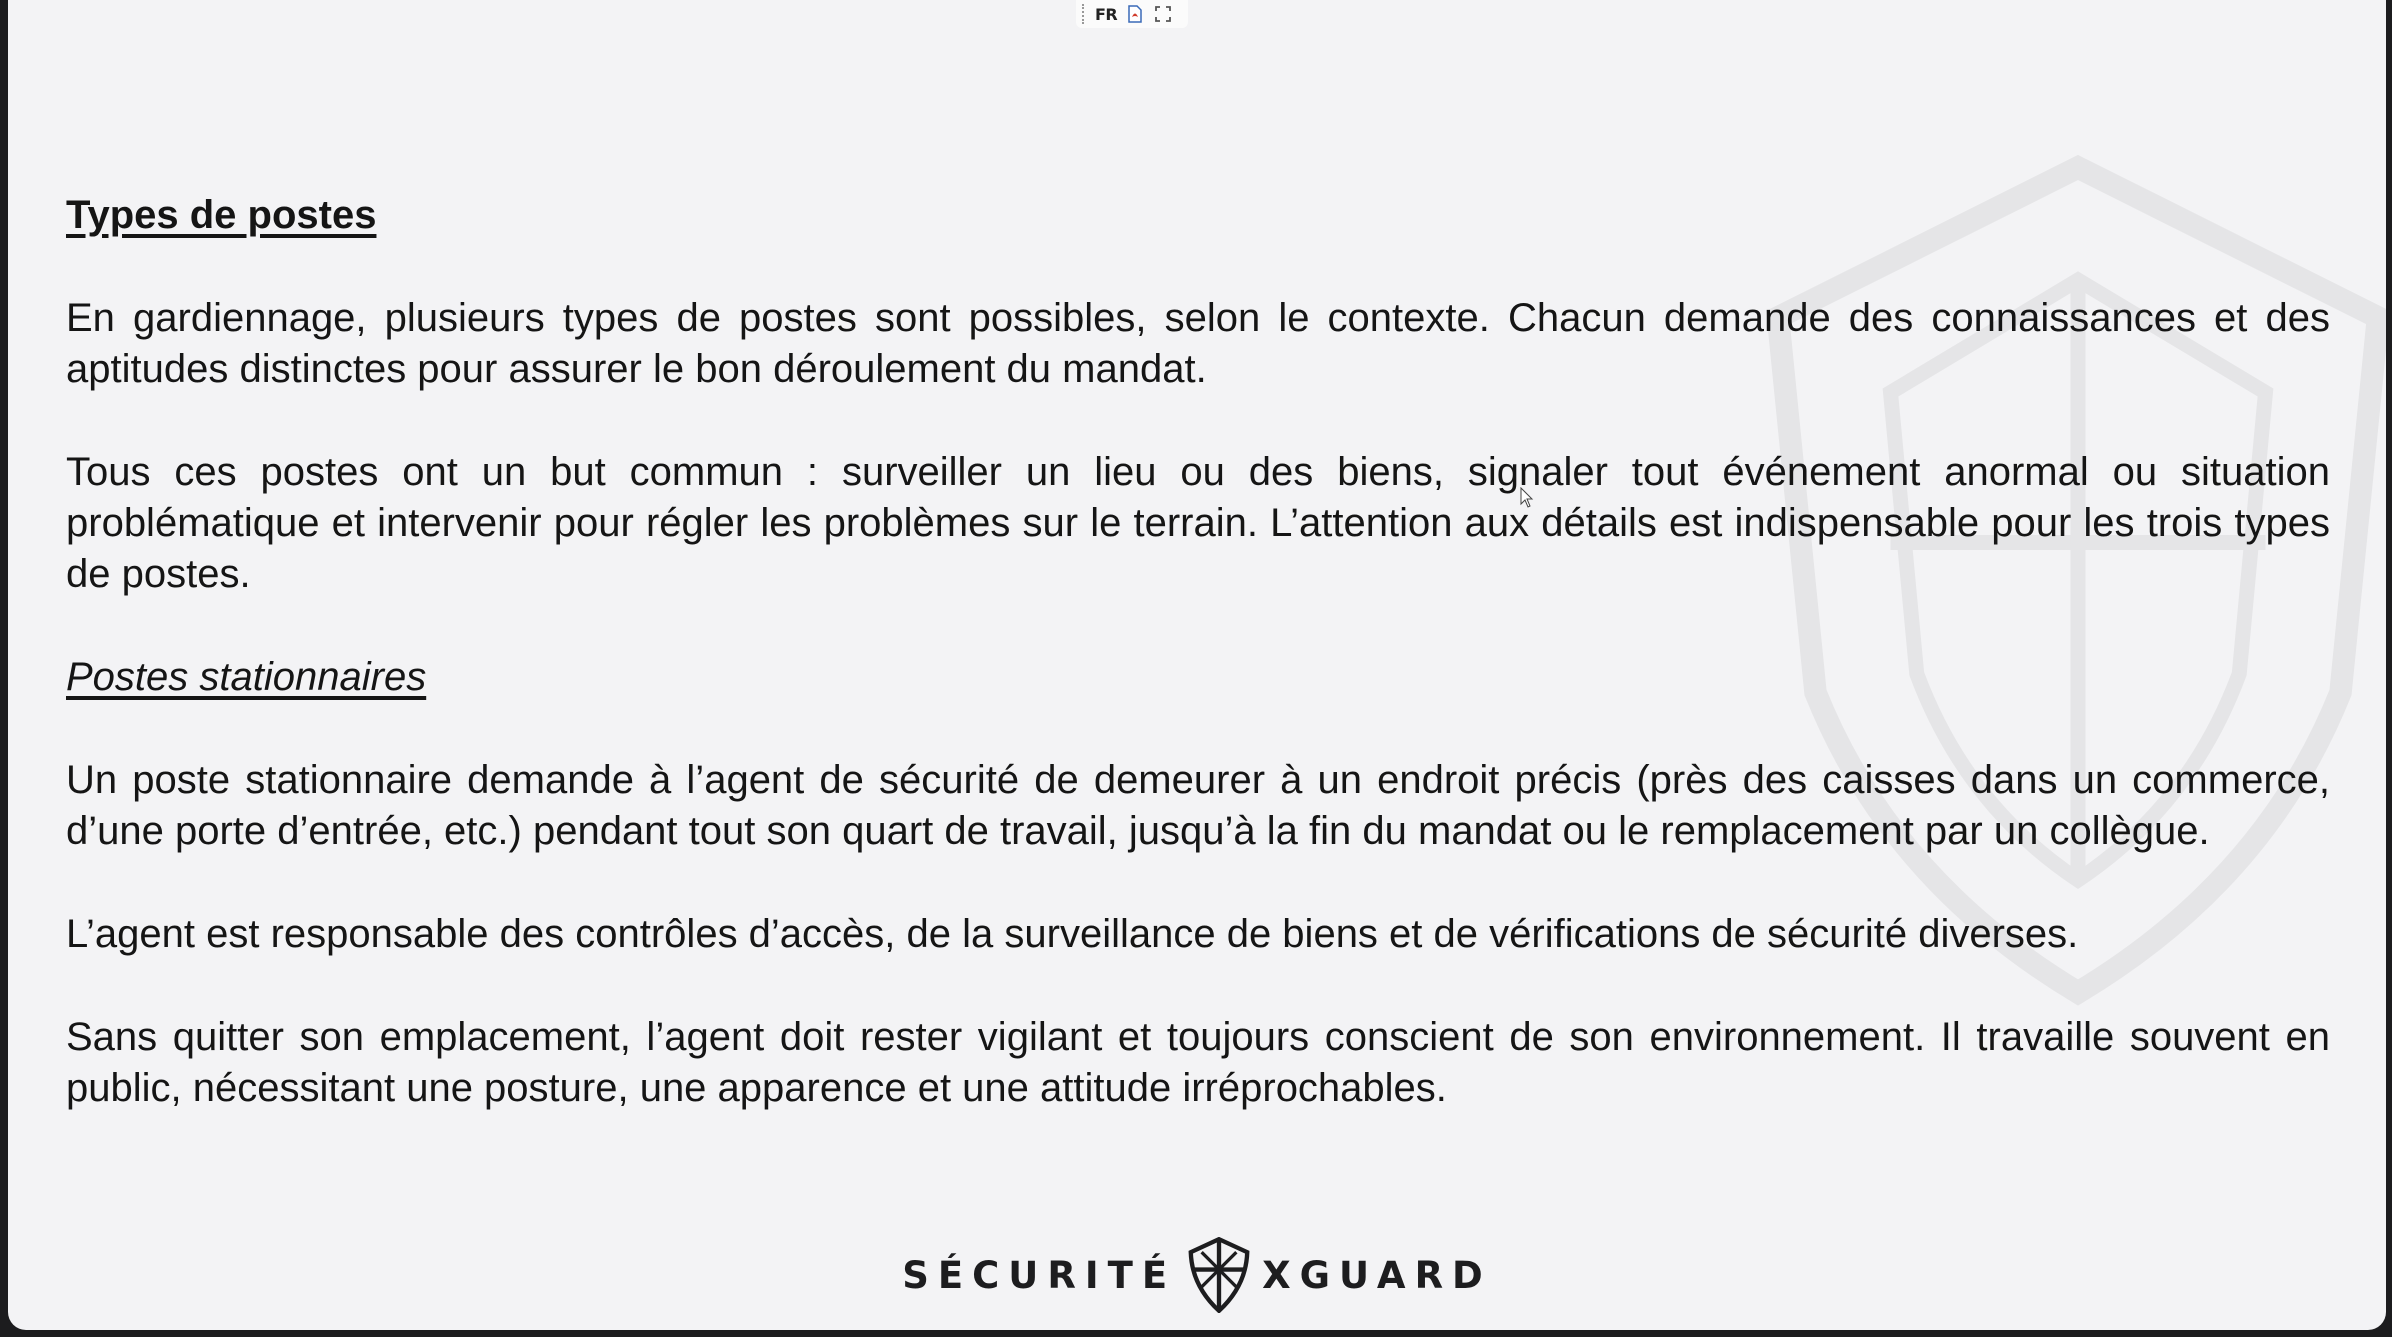 Image resolution: width=2392 pixels, height=1337 pixels. I want to click on section-title: Types de postes, so click(221, 215).